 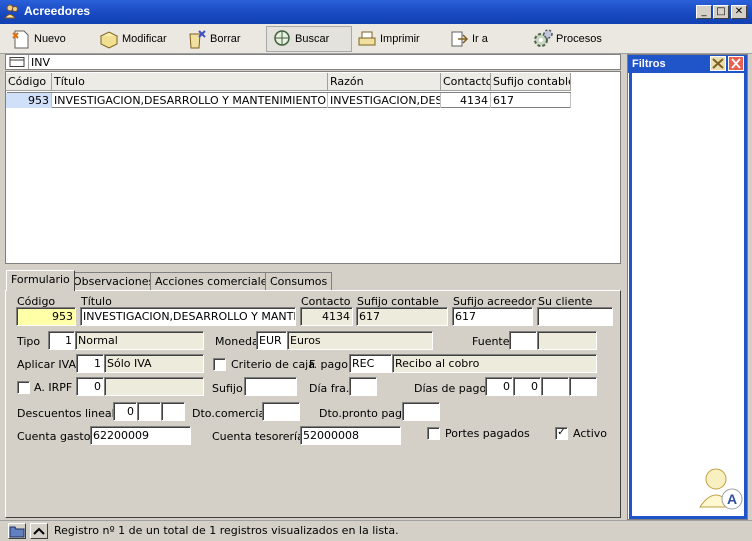 I want to click on tipo-code-field: 1, so click(x=61, y=340).